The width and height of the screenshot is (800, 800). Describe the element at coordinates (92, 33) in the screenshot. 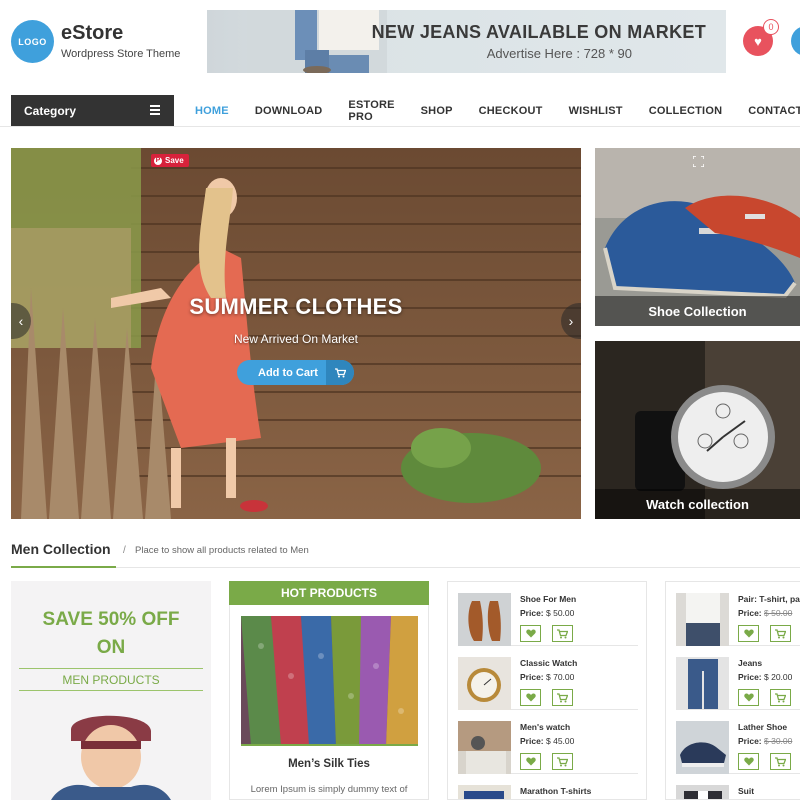

I see `site-title: eStore` at that location.